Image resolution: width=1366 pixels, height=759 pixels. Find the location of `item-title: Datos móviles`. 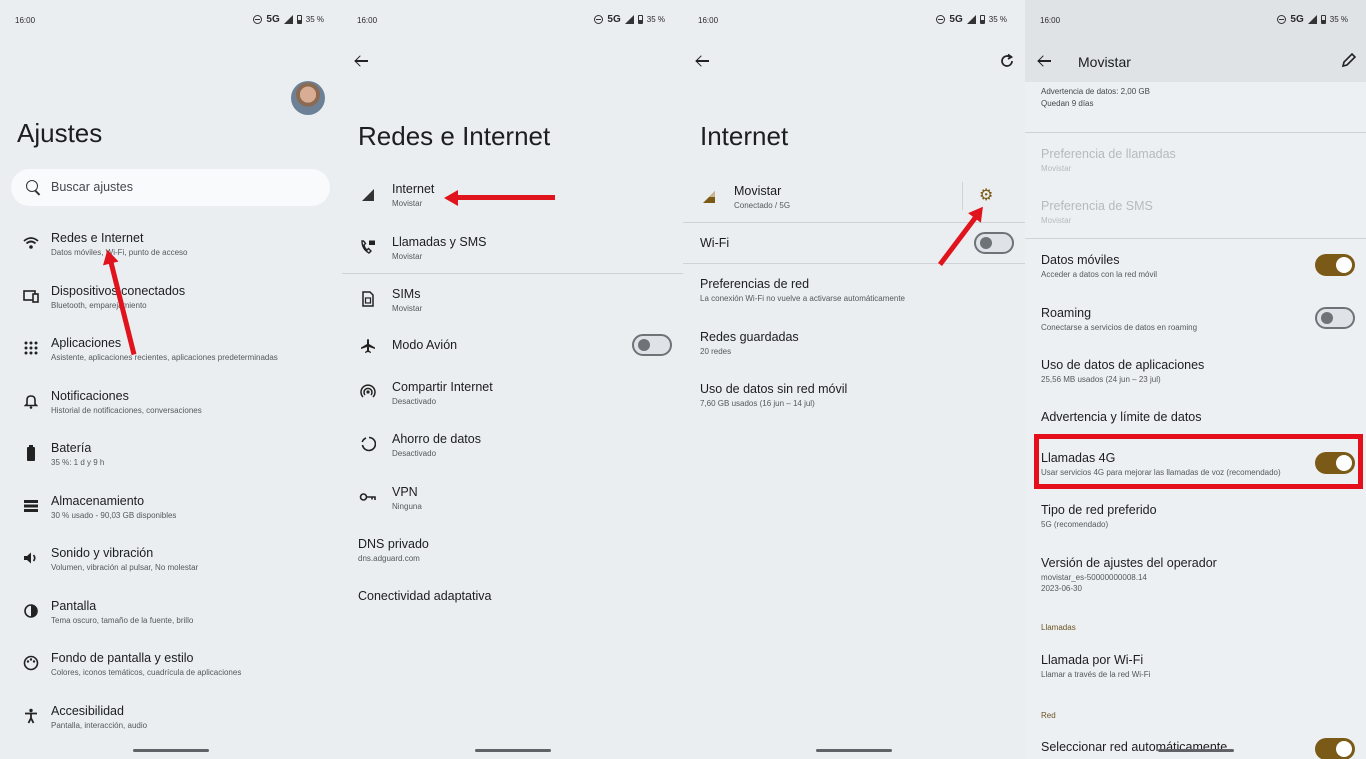

item-title: Datos móviles is located at coordinates (1080, 260).